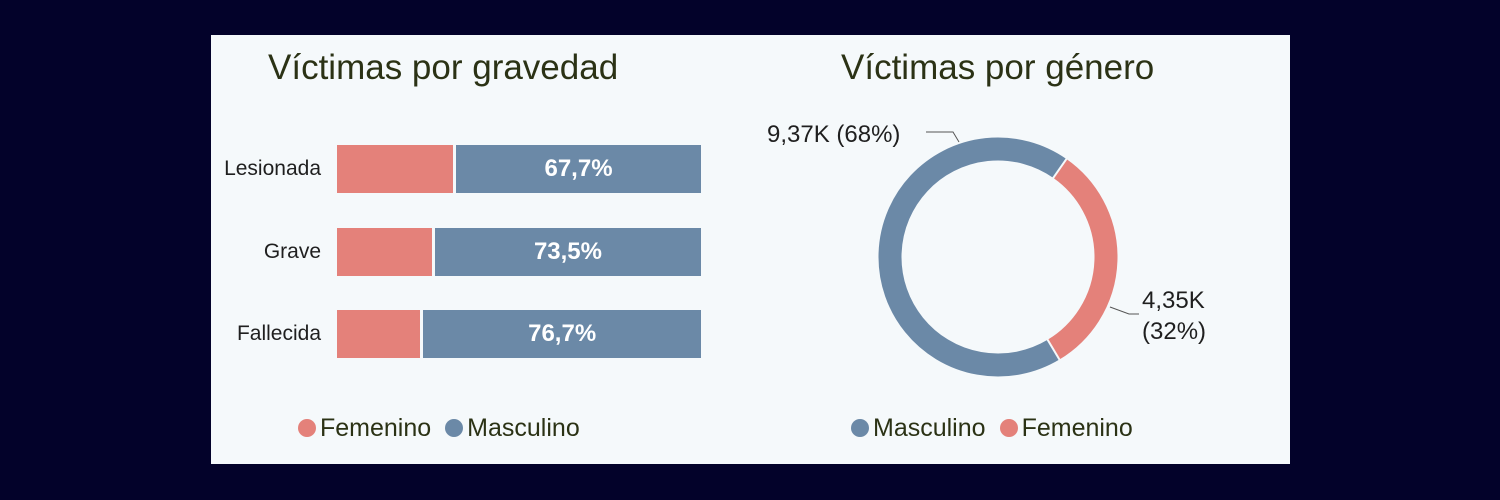 The height and width of the screenshot is (500, 1500). I want to click on donut-label-femenino-value: 4,35K, so click(1173, 300).